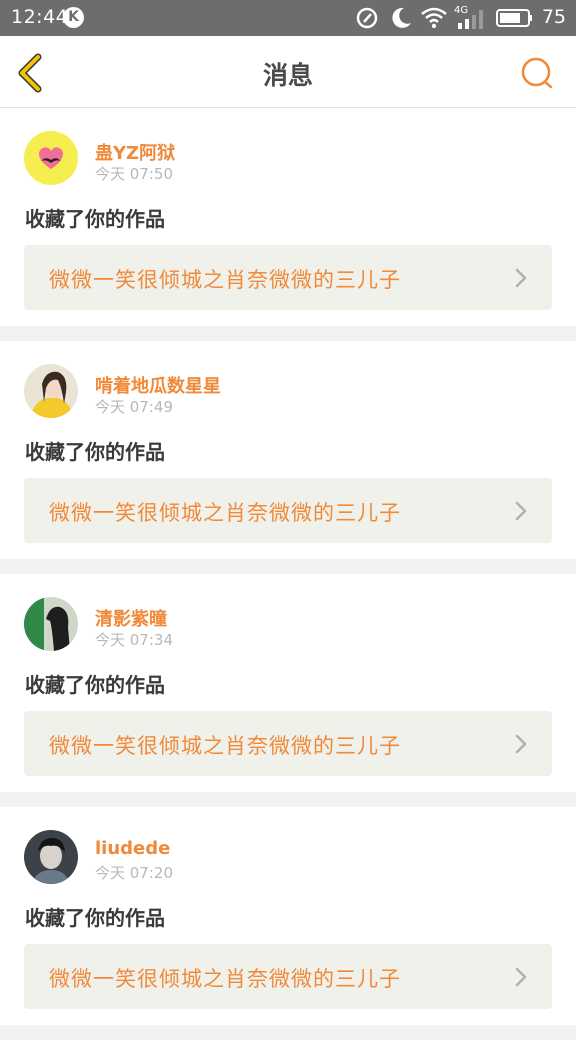 The image size is (576, 1040). Describe the element at coordinates (51, 391) in the screenshot. I see `girl-yellow-avatar` at that location.